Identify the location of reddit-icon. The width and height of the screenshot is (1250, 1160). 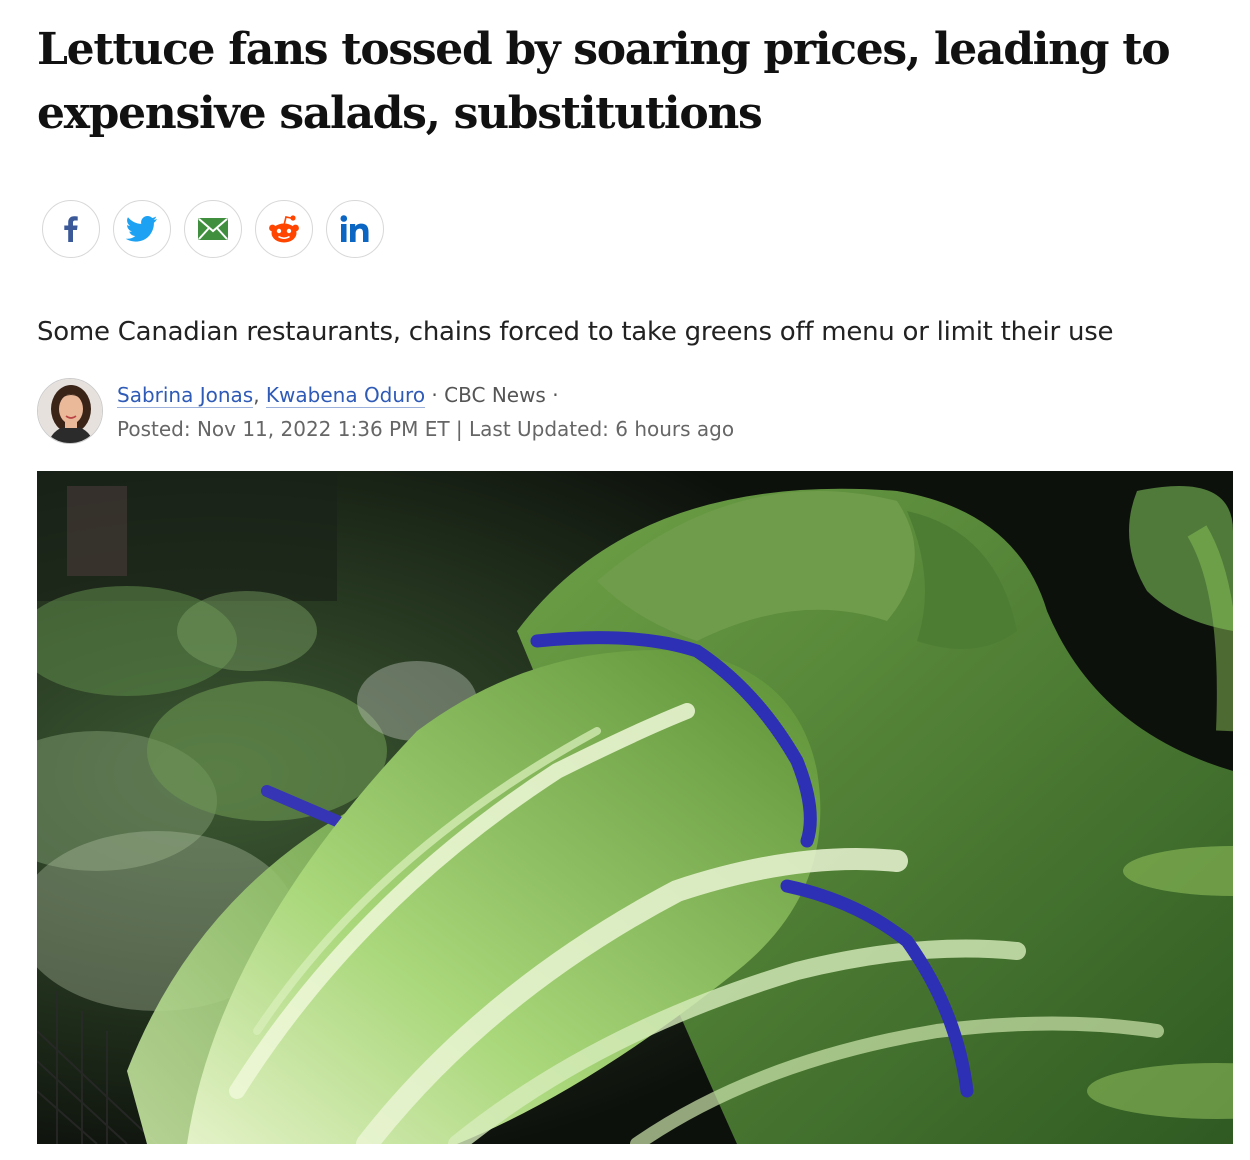
(284, 229).